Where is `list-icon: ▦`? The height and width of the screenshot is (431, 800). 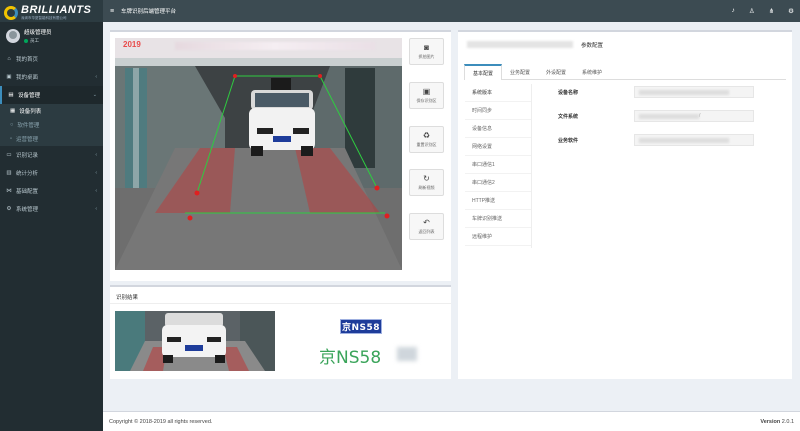
list-icon: ▦ is located at coordinates (13, 111).